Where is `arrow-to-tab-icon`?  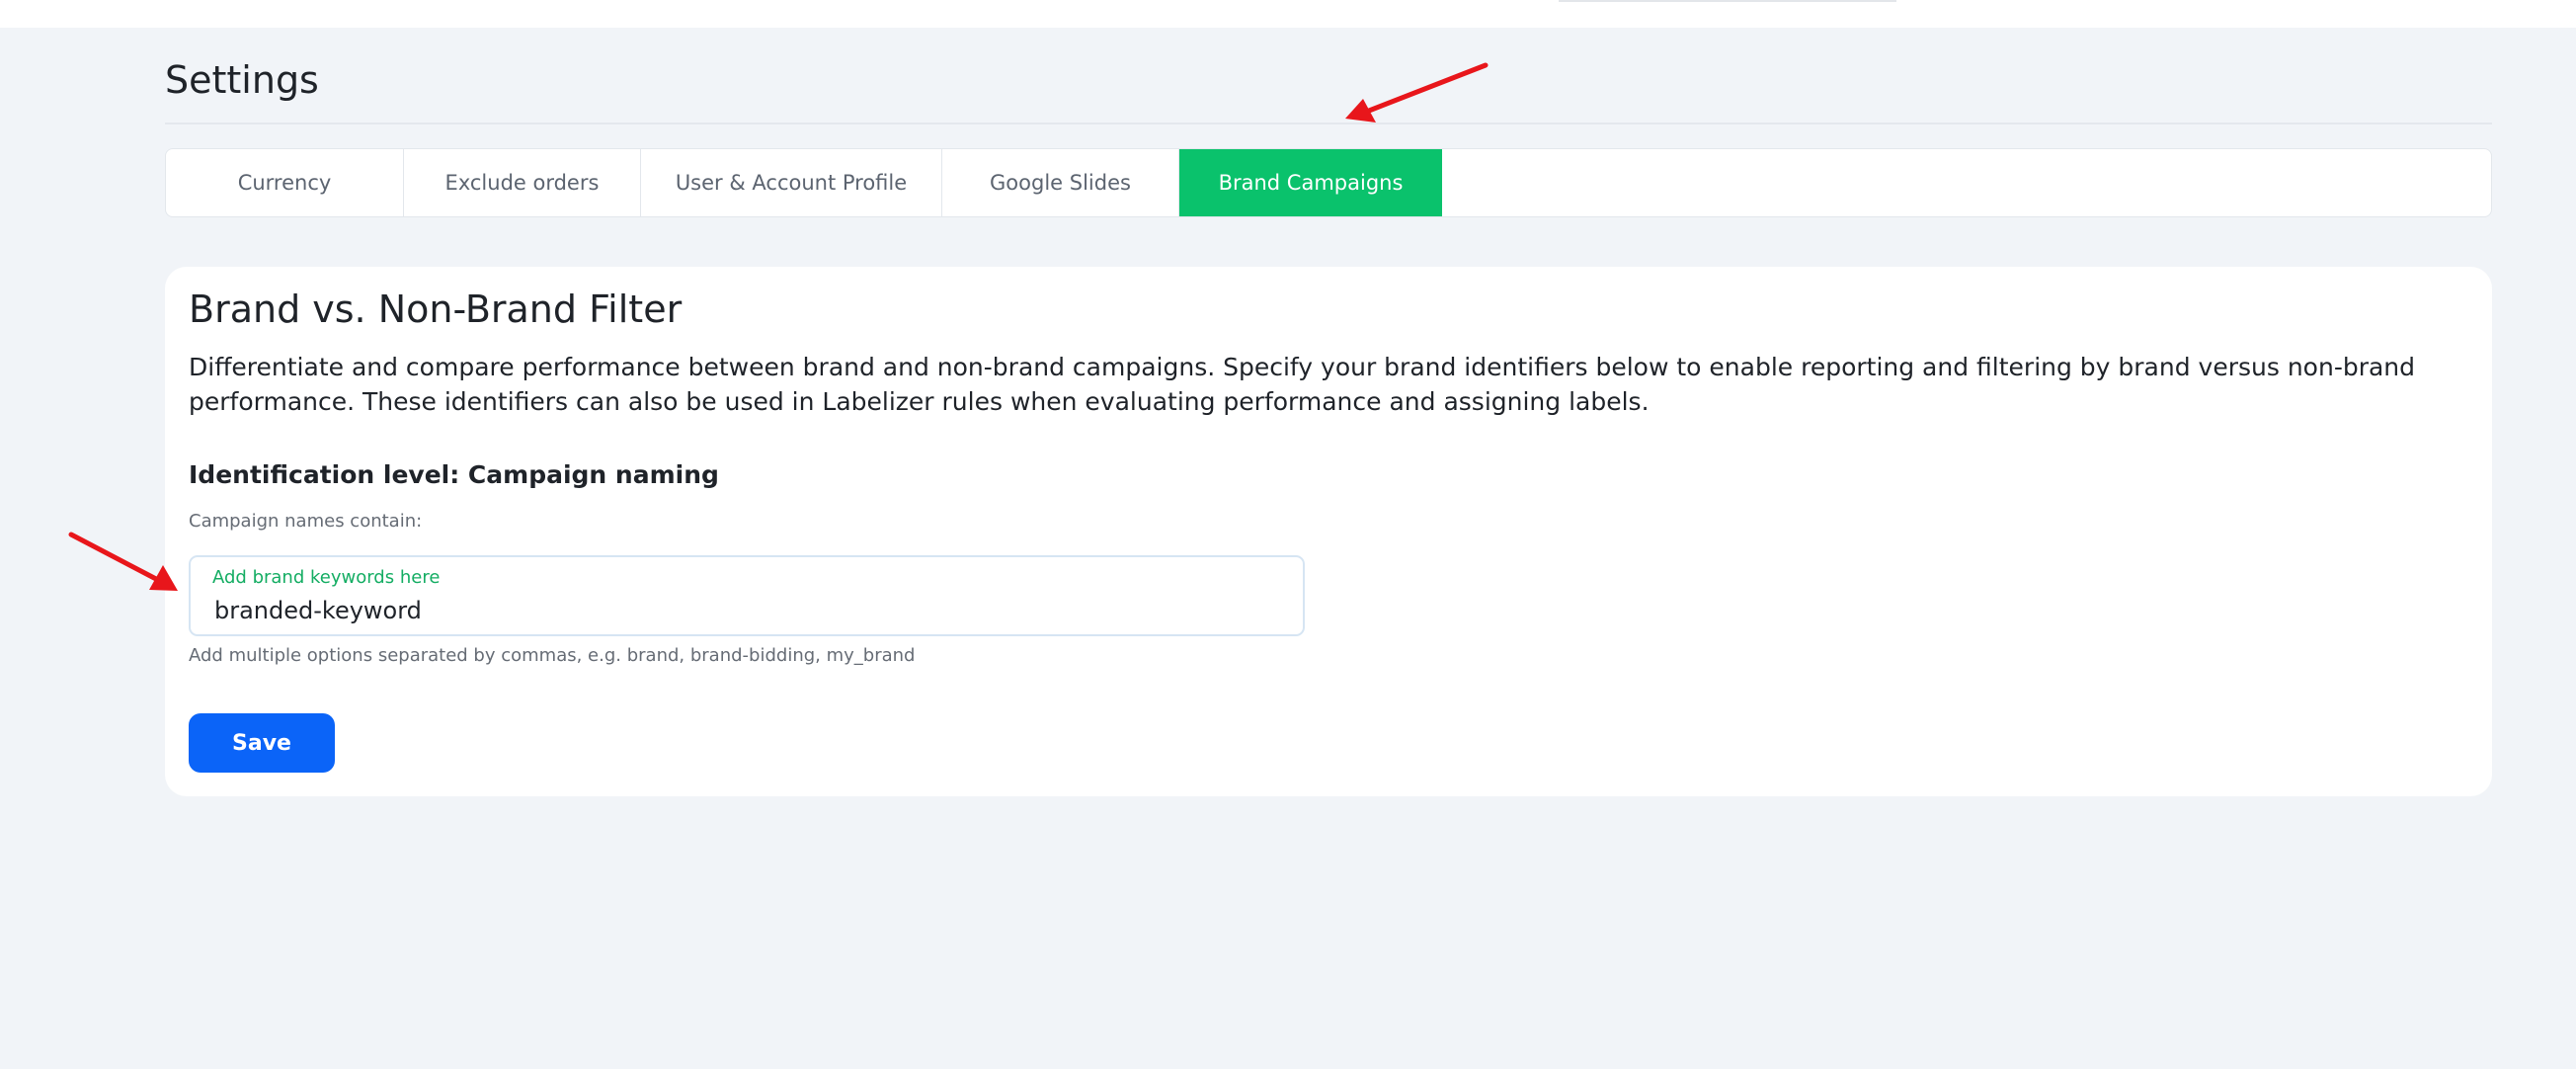
arrow-to-tab-icon is located at coordinates (1417, 92).